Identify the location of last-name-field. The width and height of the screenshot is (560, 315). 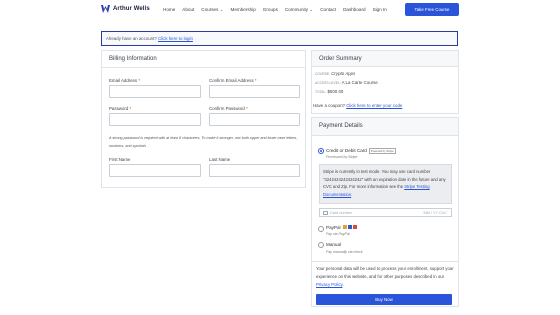
(254, 170).